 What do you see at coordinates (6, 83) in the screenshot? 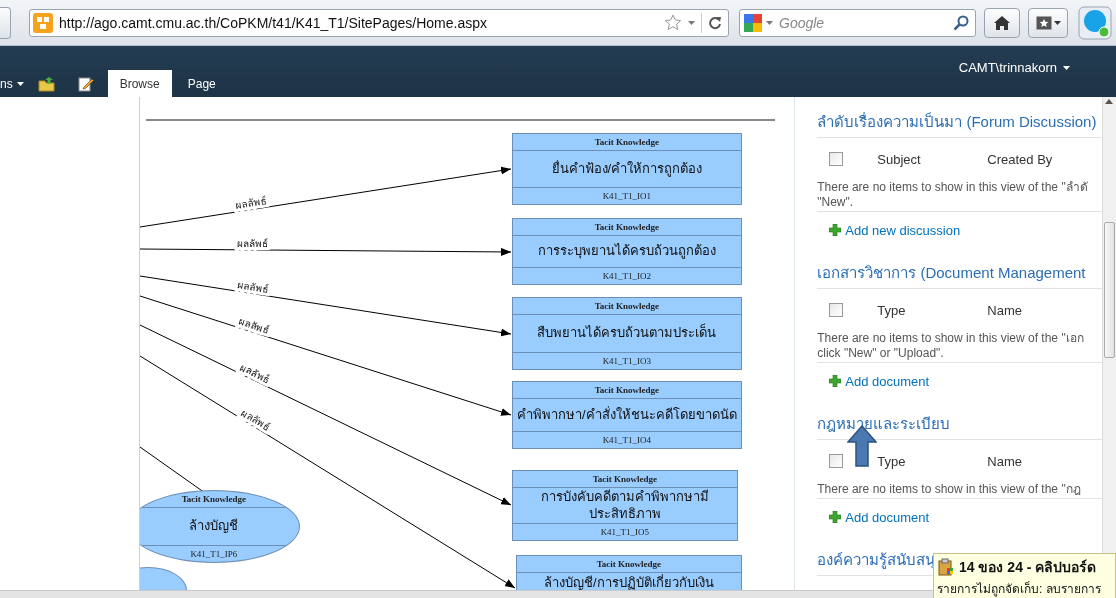
I see `menu-label: ns` at bounding box center [6, 83].